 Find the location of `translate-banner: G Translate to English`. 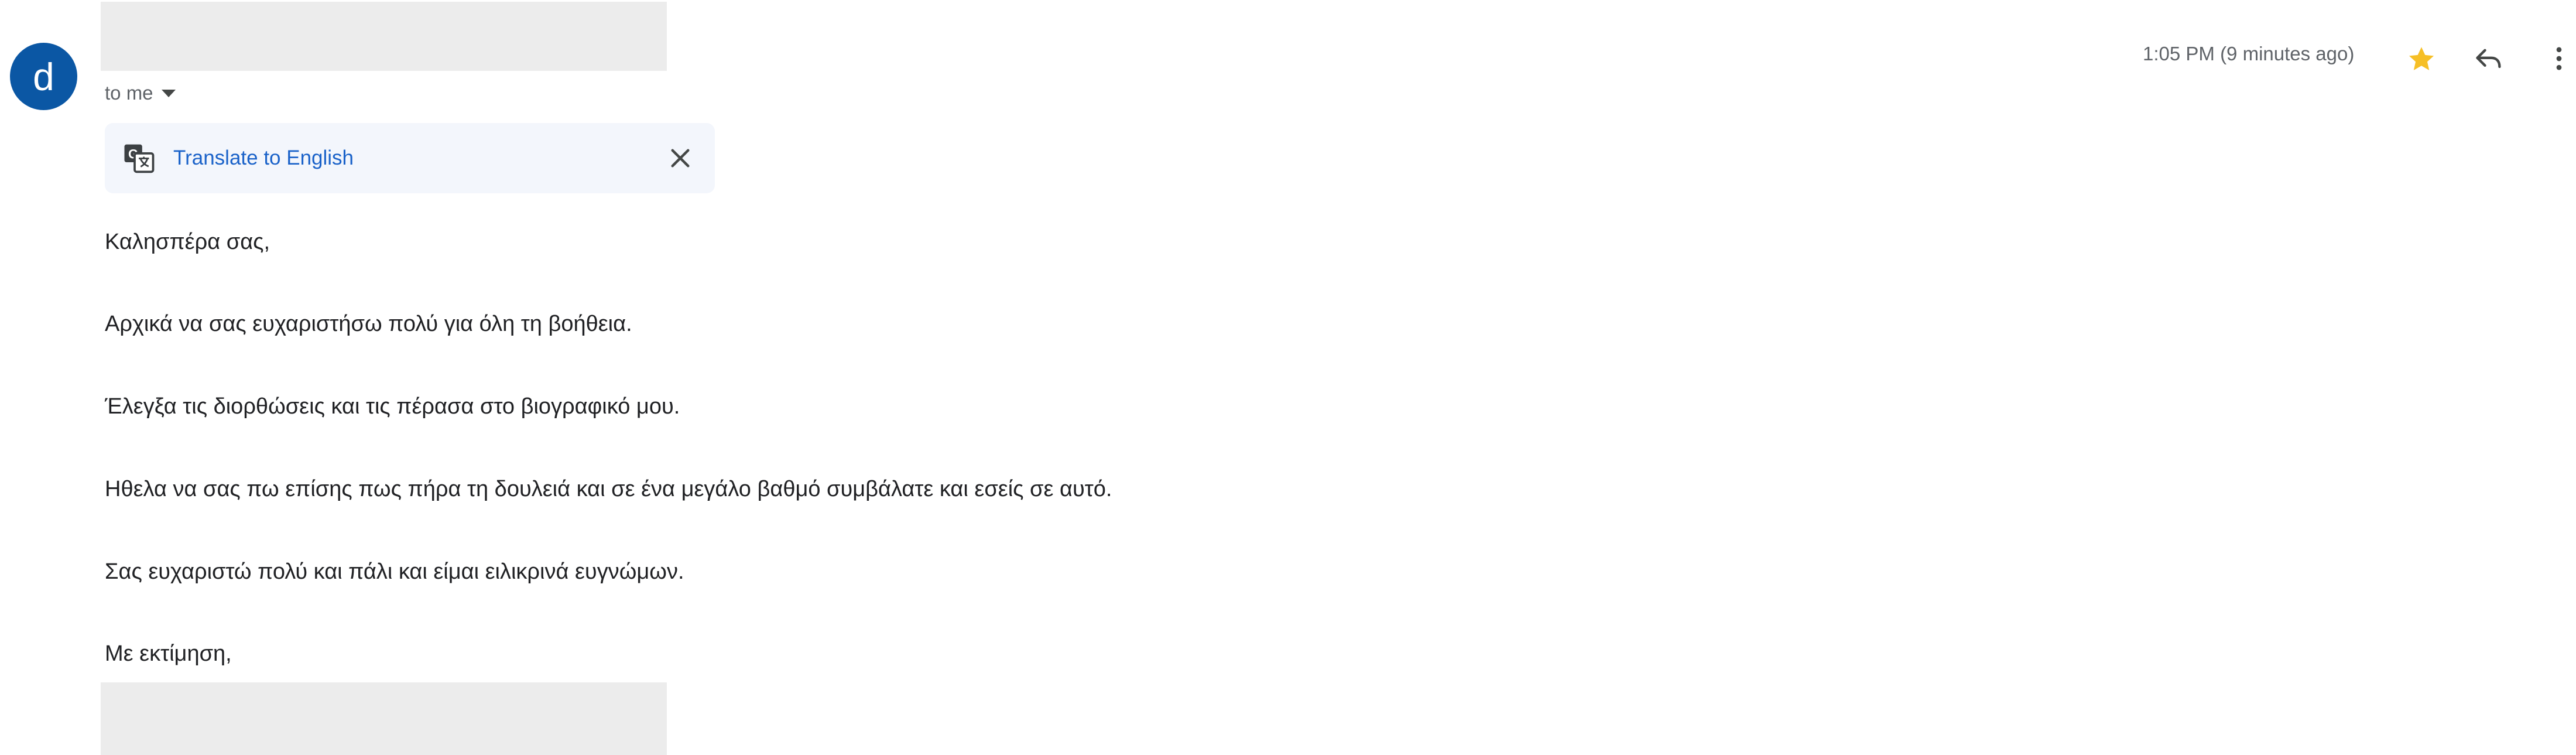

translate-banner: G Translate to English is located at coordinates (410, 158).